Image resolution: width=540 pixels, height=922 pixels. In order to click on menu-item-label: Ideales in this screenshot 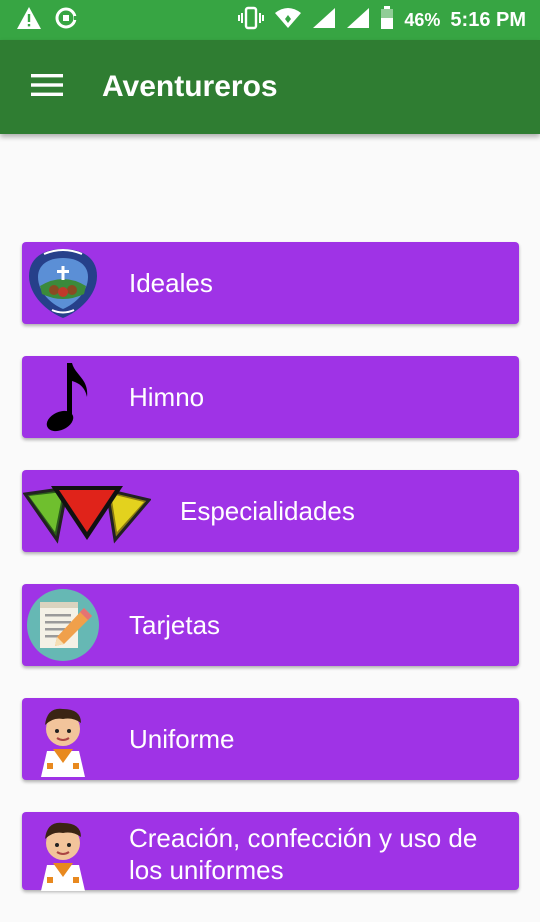, I will do `click(171, 283)`.